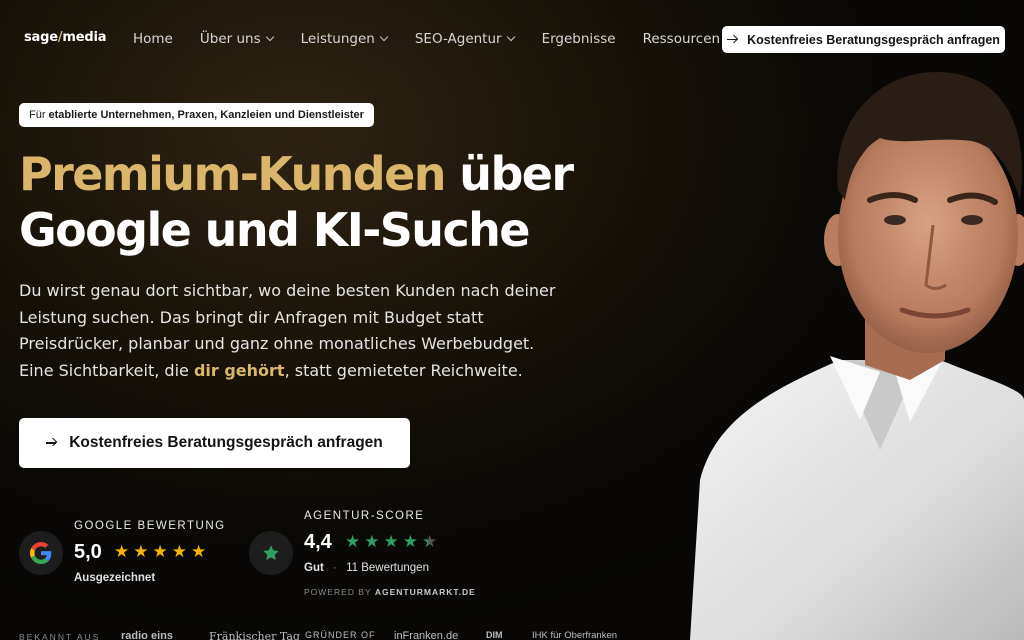 The width and height of the screenshot is (1024, 640). I want to click on press-logo-dim: DIM, so click(494, 635).